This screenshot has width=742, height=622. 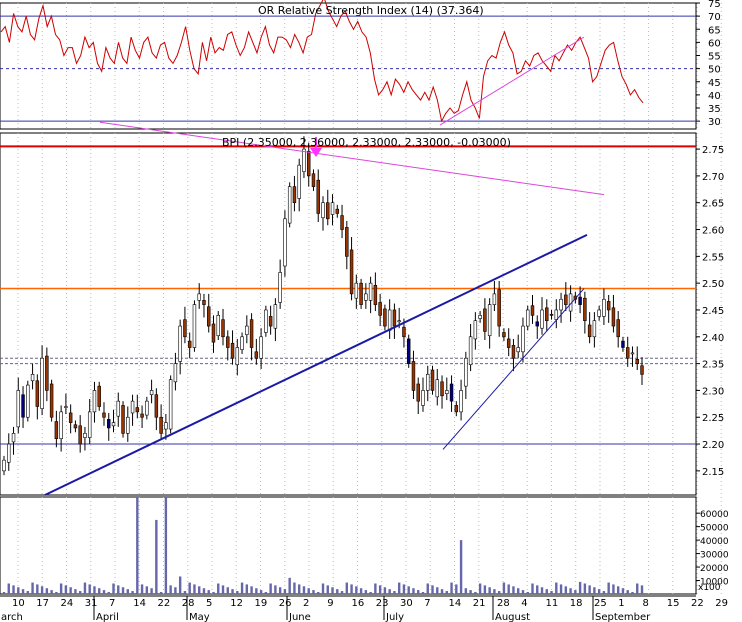 I want to click on price-tick-label: 2.55, so click(x=713, y=257).